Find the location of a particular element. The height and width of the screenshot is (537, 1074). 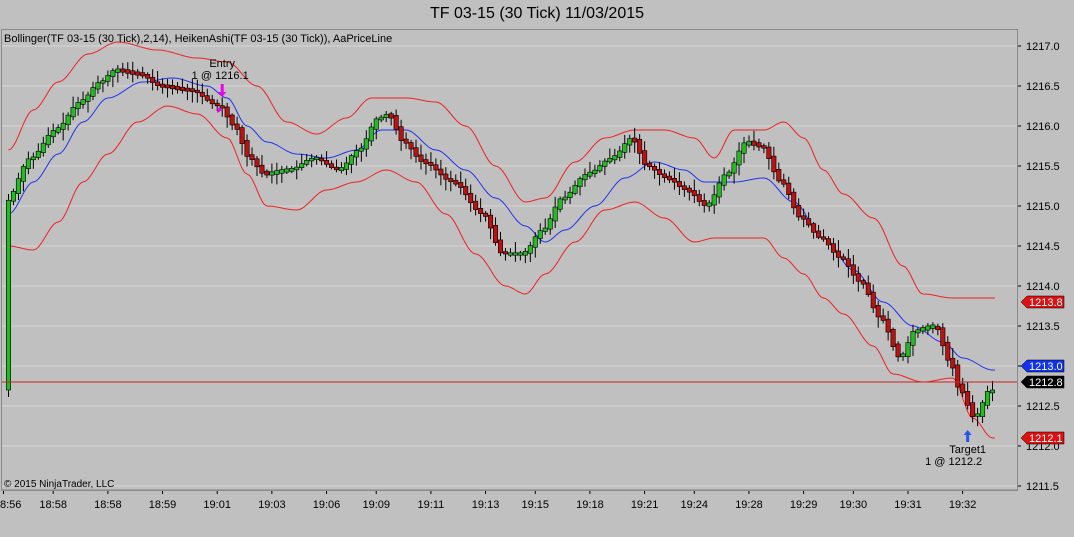

price-label-text: 1213.0 is located at coordinates (1046, 367).